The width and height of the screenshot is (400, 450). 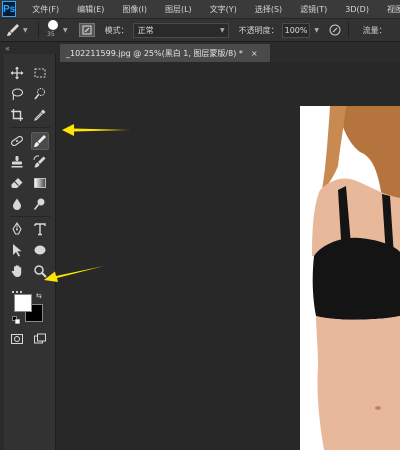 I want to click on history-brush-icon, so click(x=39, y=161).